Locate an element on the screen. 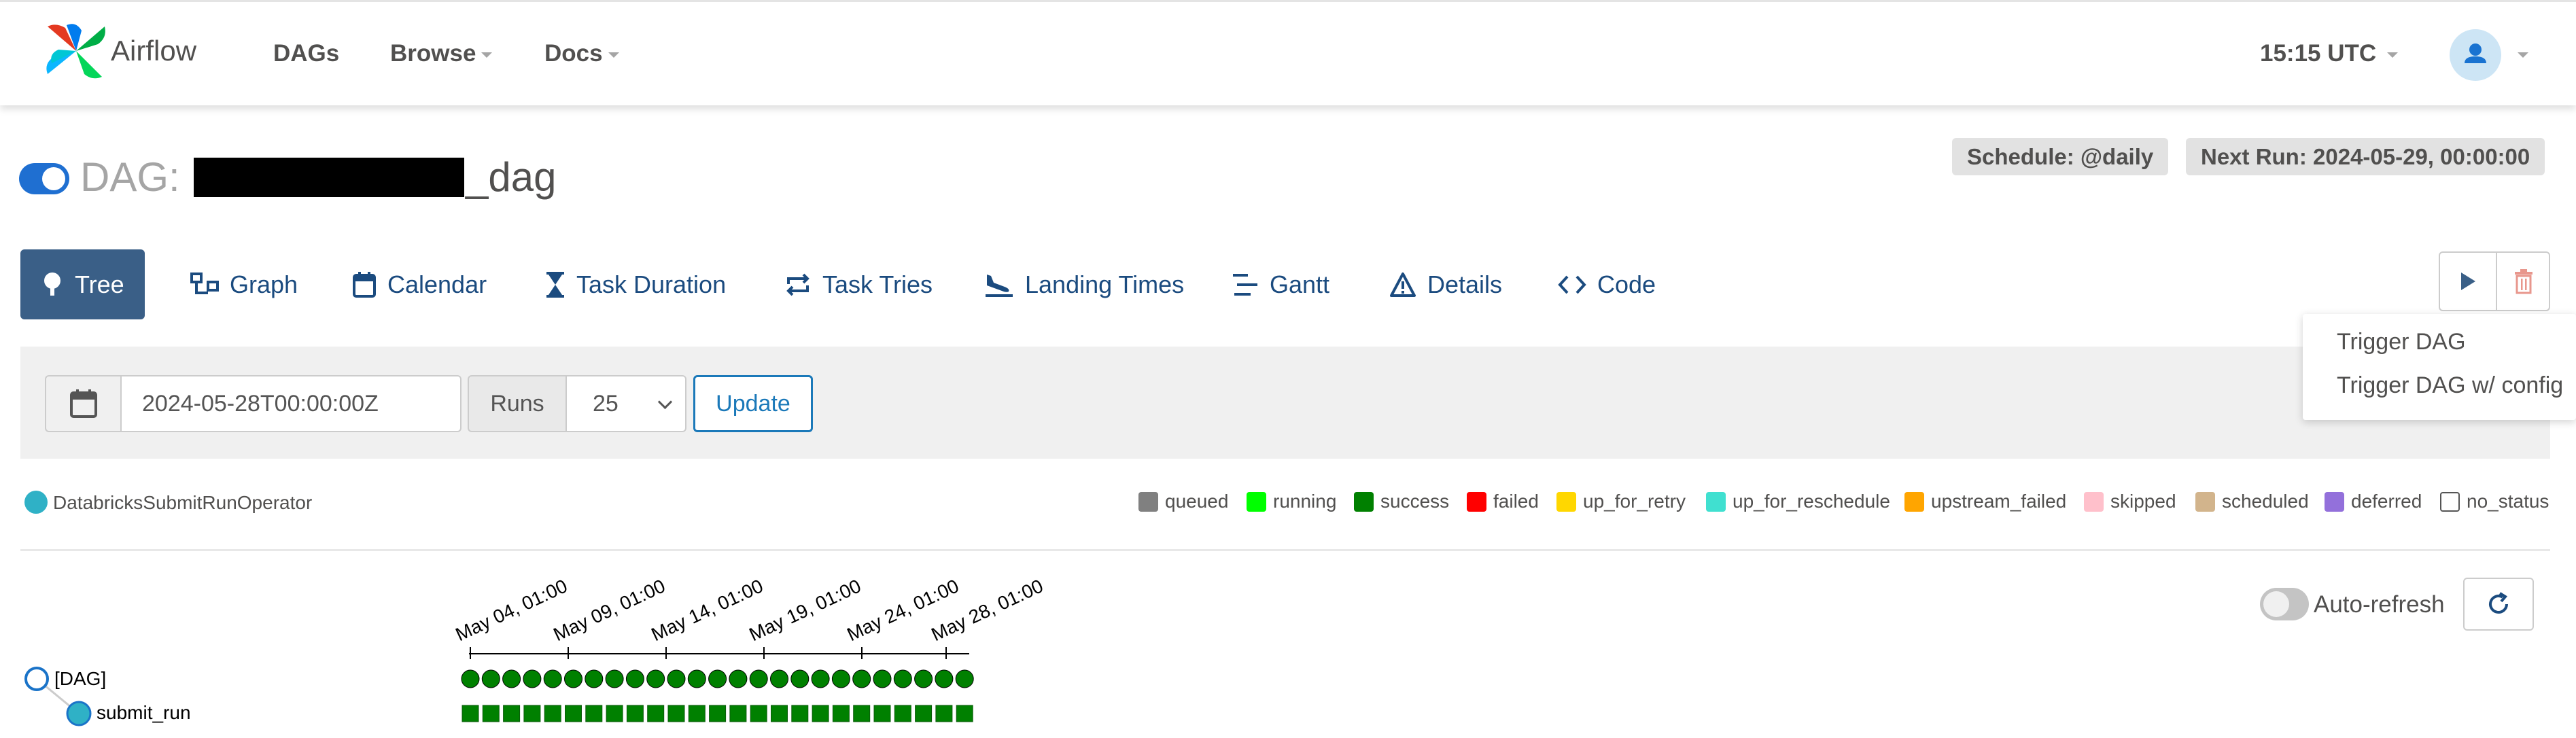  legend-success: success is located at coordinates (1401, 501).